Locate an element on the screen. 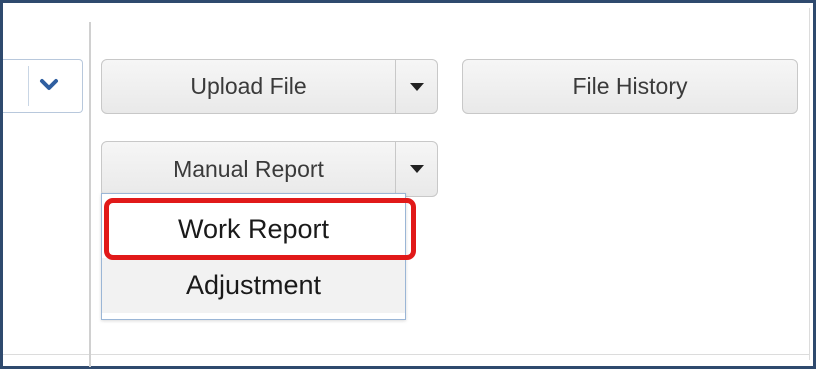 This screenshot has height=369, width=816. manual-report-menu-toggle is located at coordinates (417, 169).